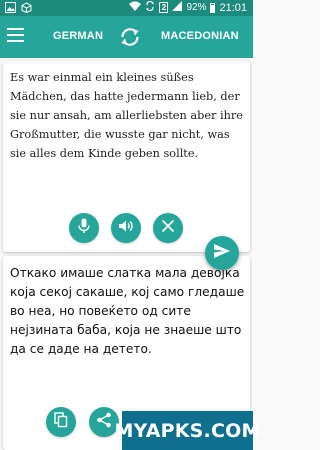 The width and height of the screenshot is (320, 450). Describe the element at coordinates (196, 7) in the screenshot. I see `battery-percent: 92%` at that location.